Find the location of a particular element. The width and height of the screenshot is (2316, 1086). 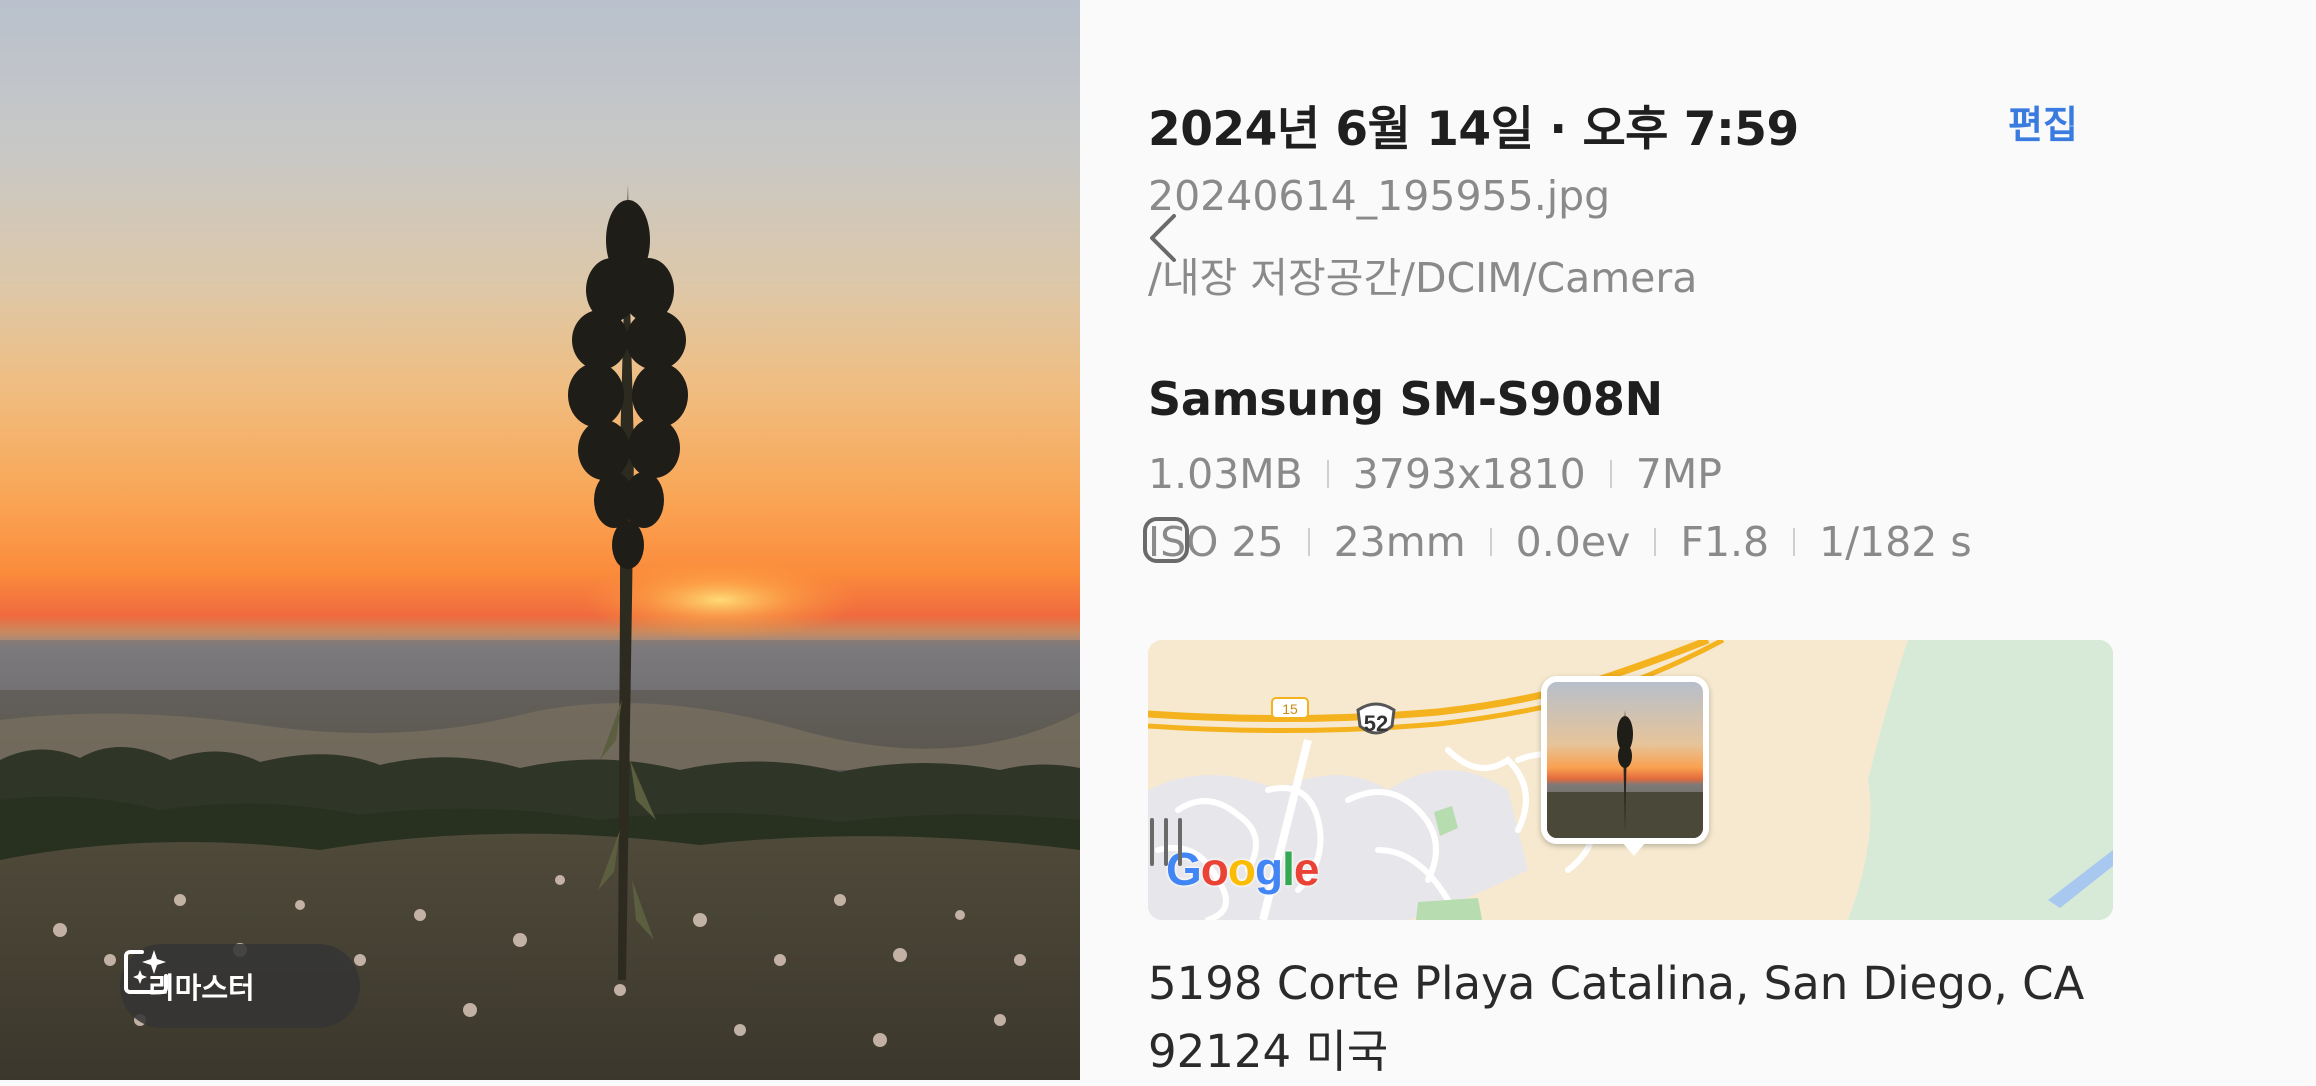

file-size-row: 1.03MB 3793x1810 7MP is located at coordinates (1435, 474).